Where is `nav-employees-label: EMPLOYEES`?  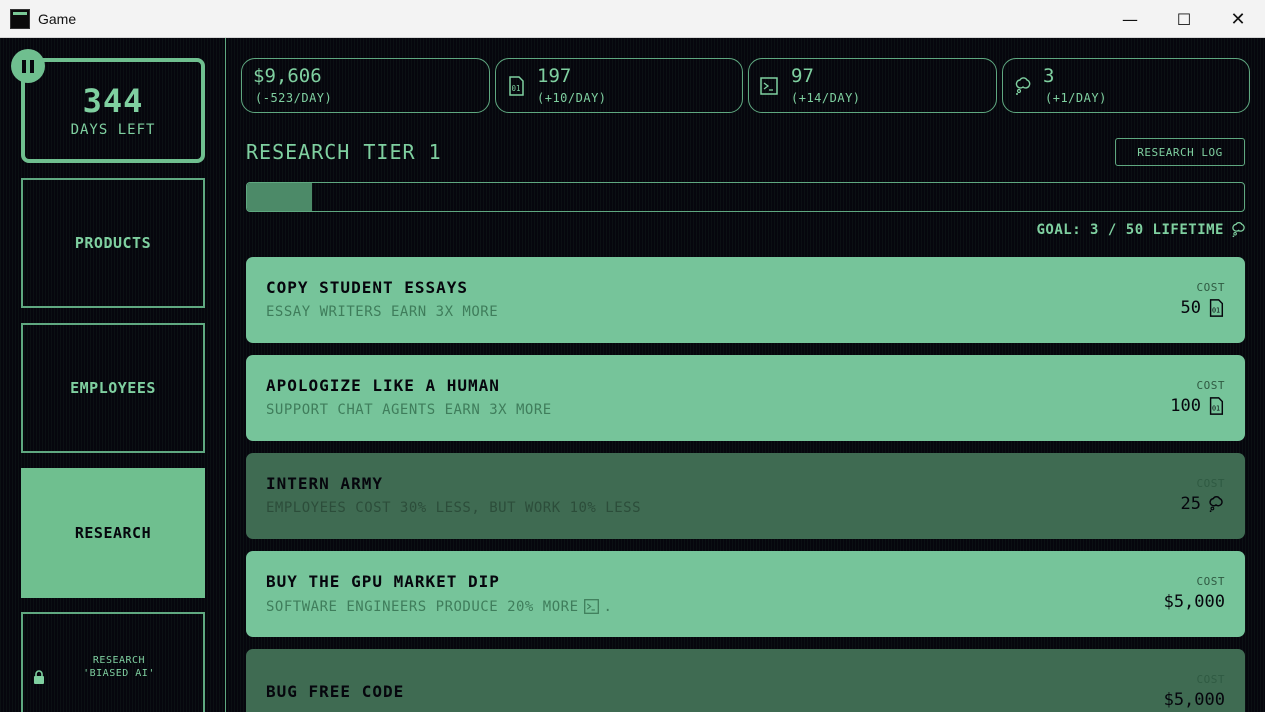
nav-employees-label: EMPLOYEES is located at coordinates (113, 388).